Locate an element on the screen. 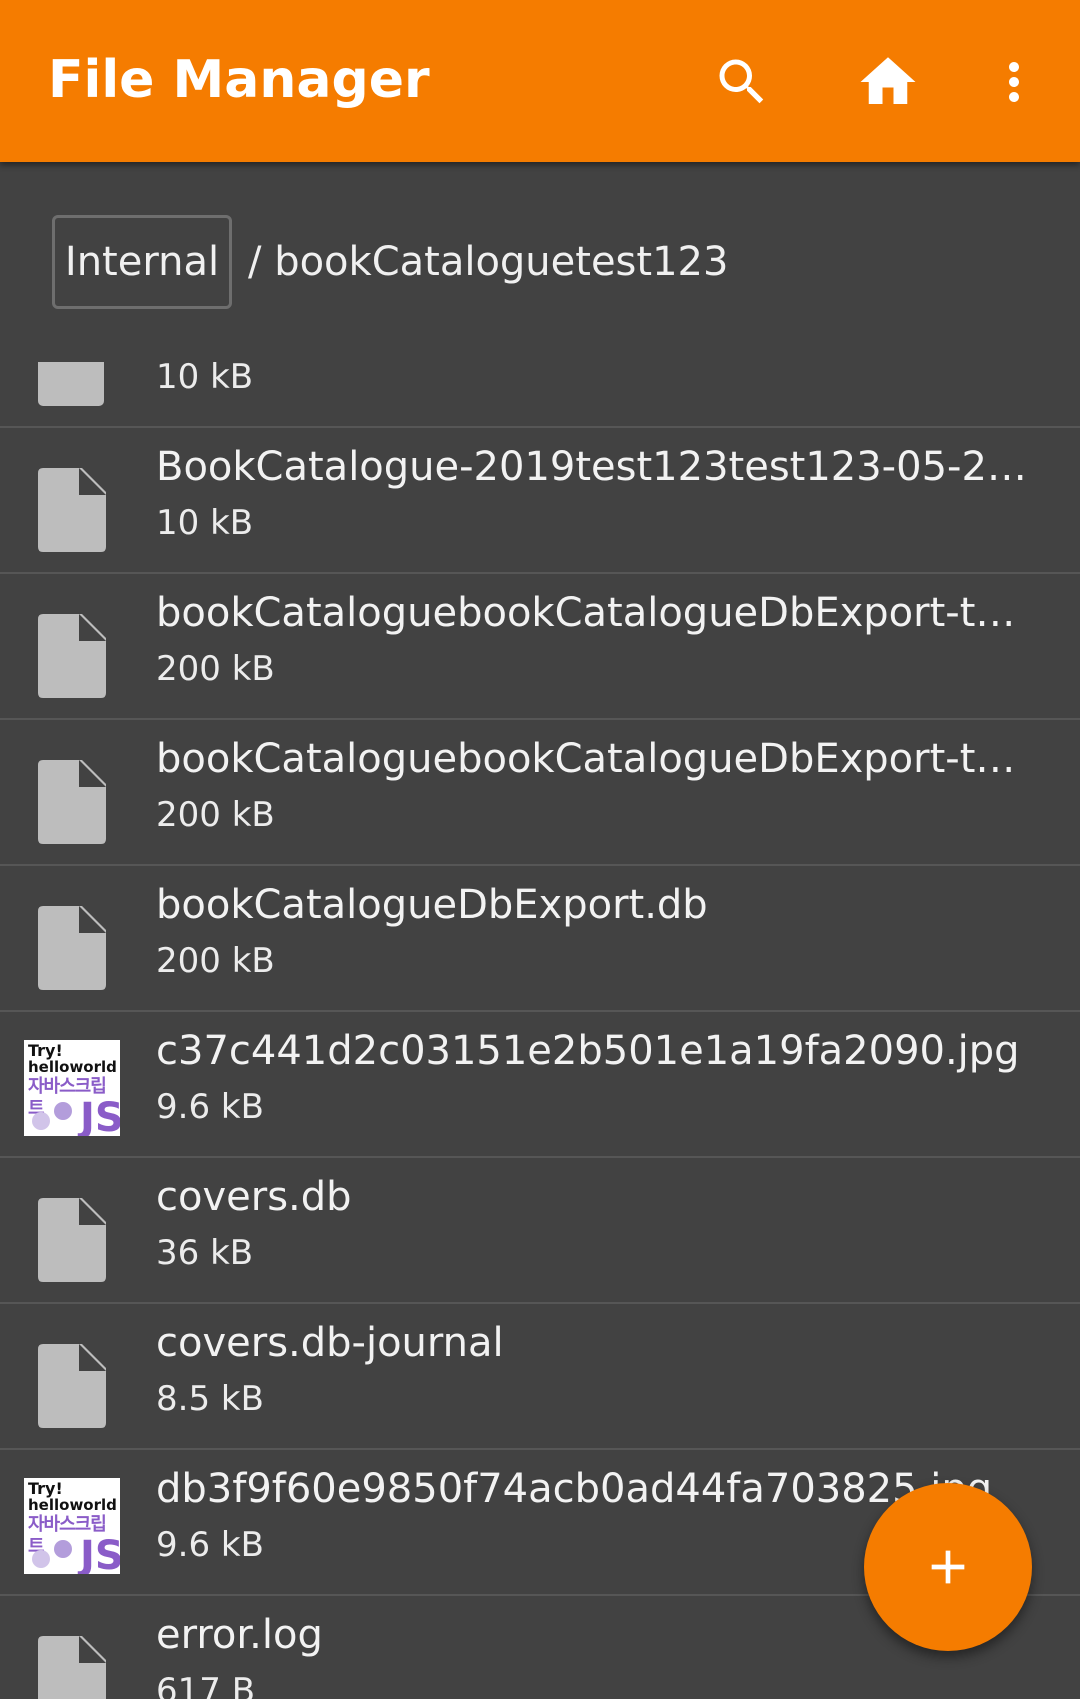  file-row: covers.db 36 kB is located at coordinates (540, 1231).